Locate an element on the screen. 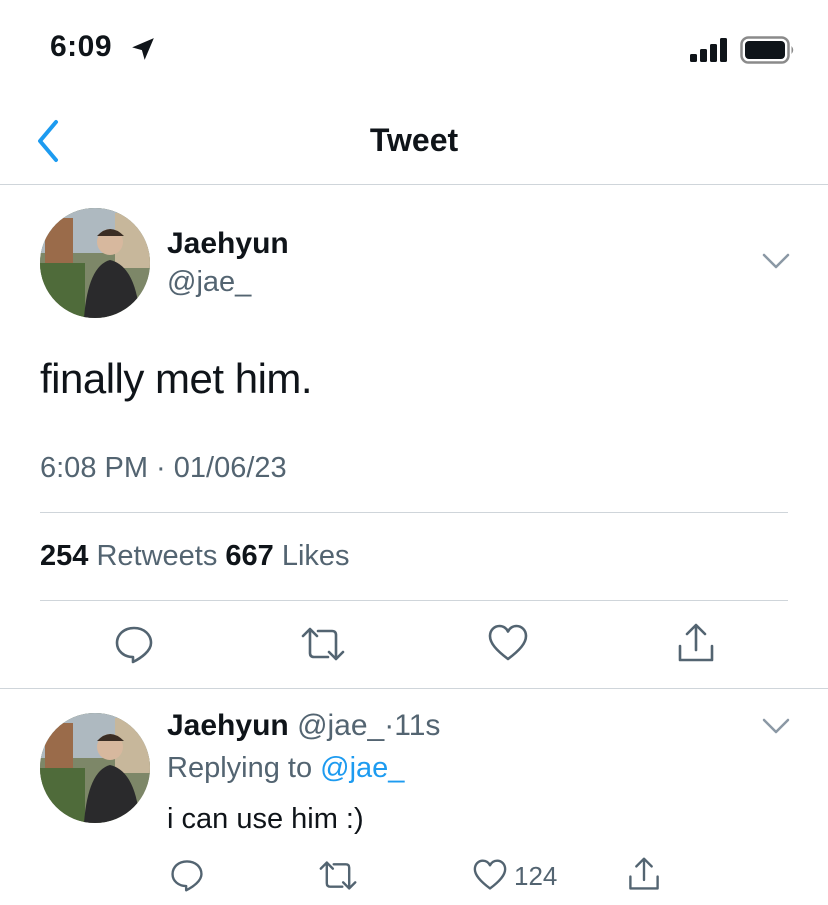  reply-text: i can use him :) is located at coordinates (265, 819).